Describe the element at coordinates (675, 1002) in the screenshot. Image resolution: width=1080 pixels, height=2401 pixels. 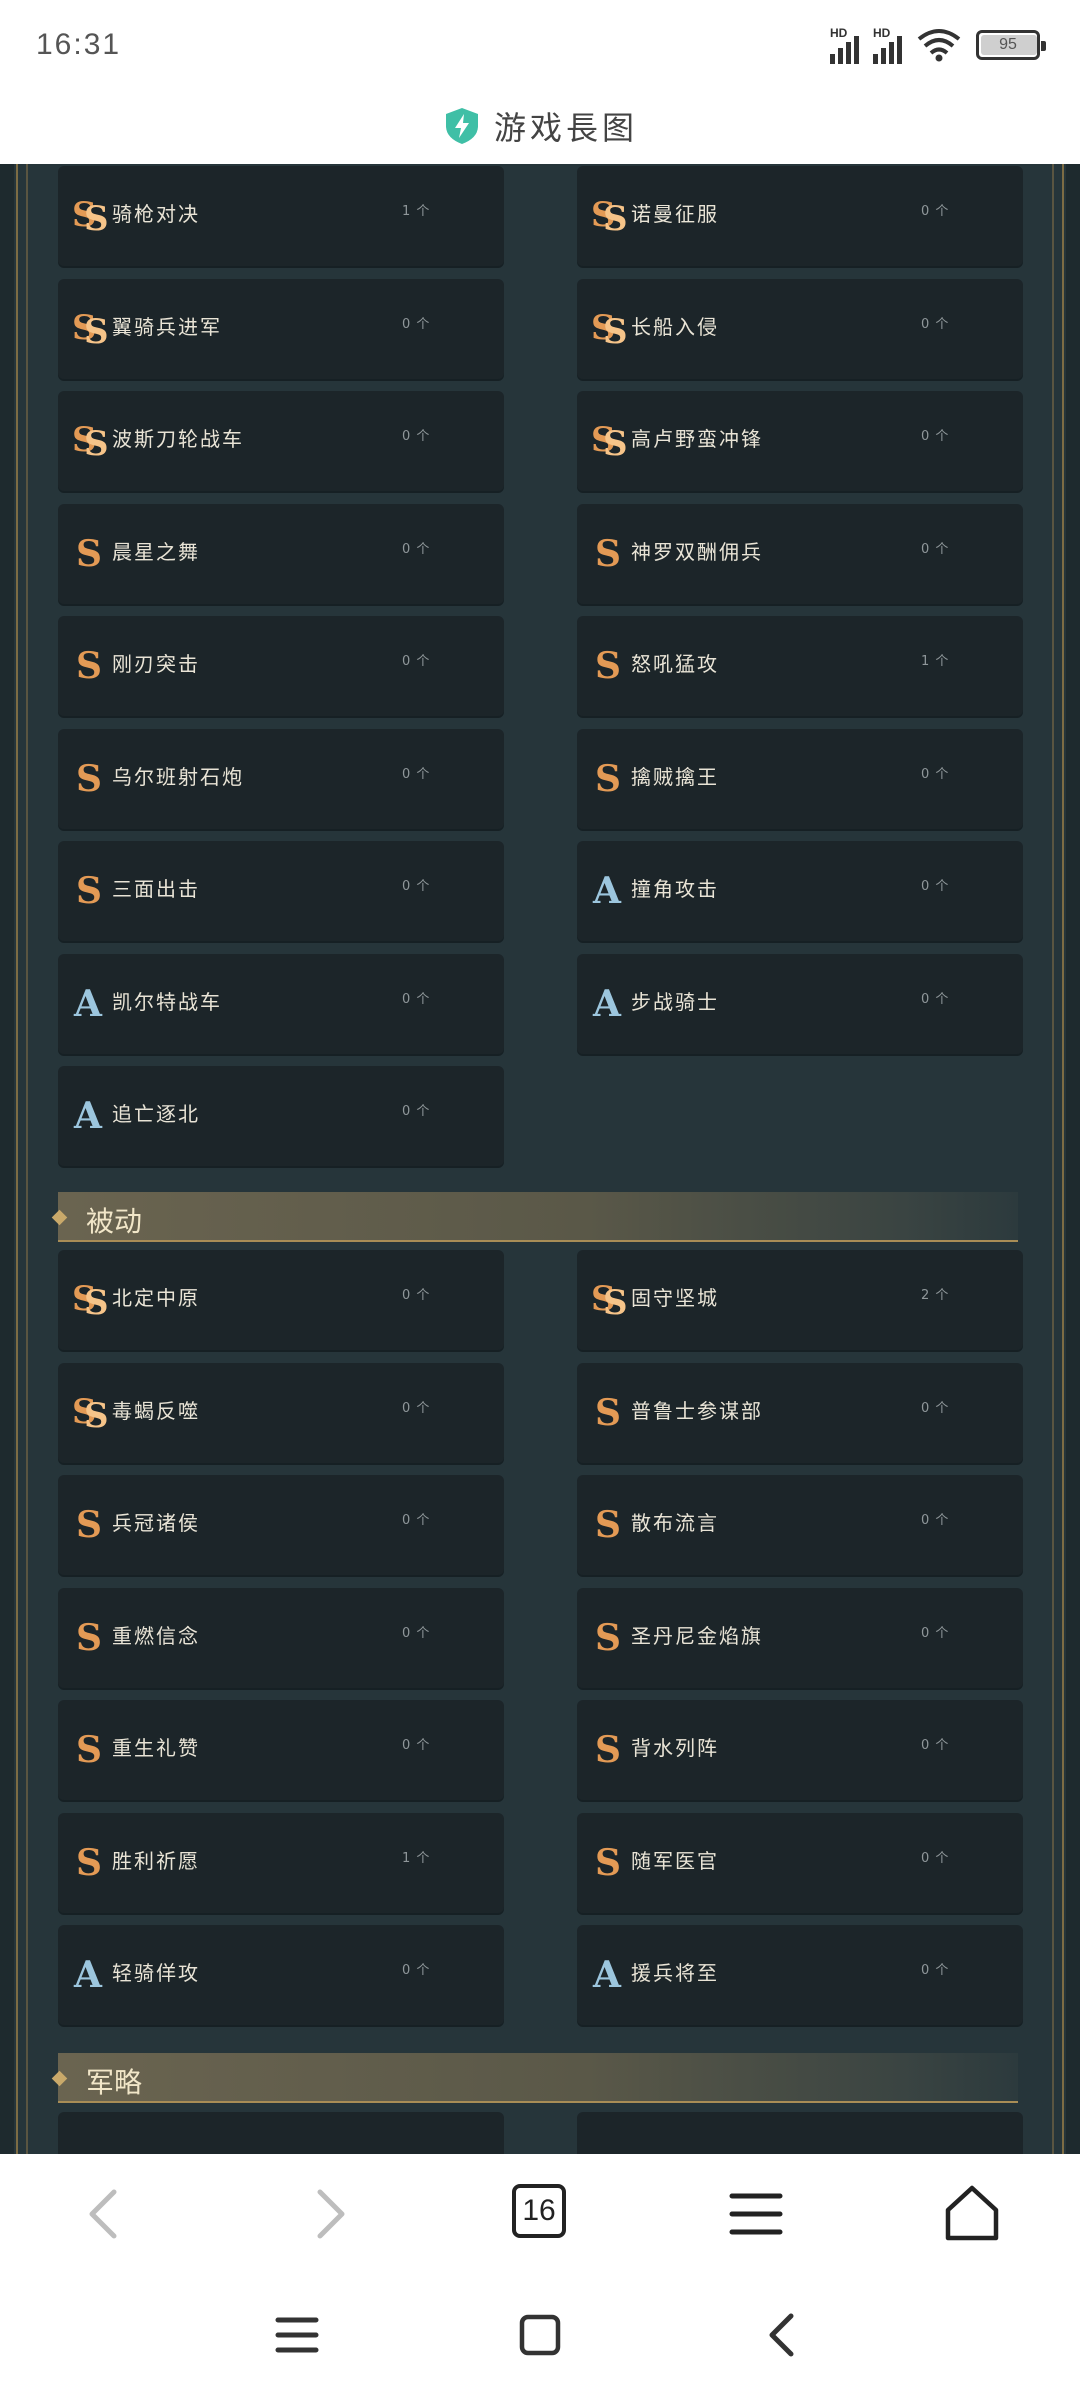
I see `skill-name: 步战骑士` at that location.